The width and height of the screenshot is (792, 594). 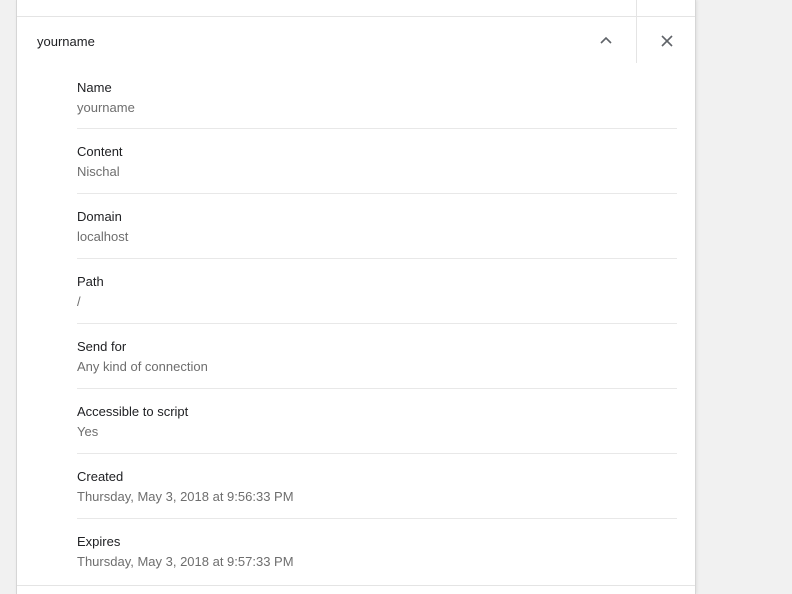 What do you see at coordinates (98, 171) in the screenshot?
I see `field-value: Nischal` at bounding box center [98, 171].